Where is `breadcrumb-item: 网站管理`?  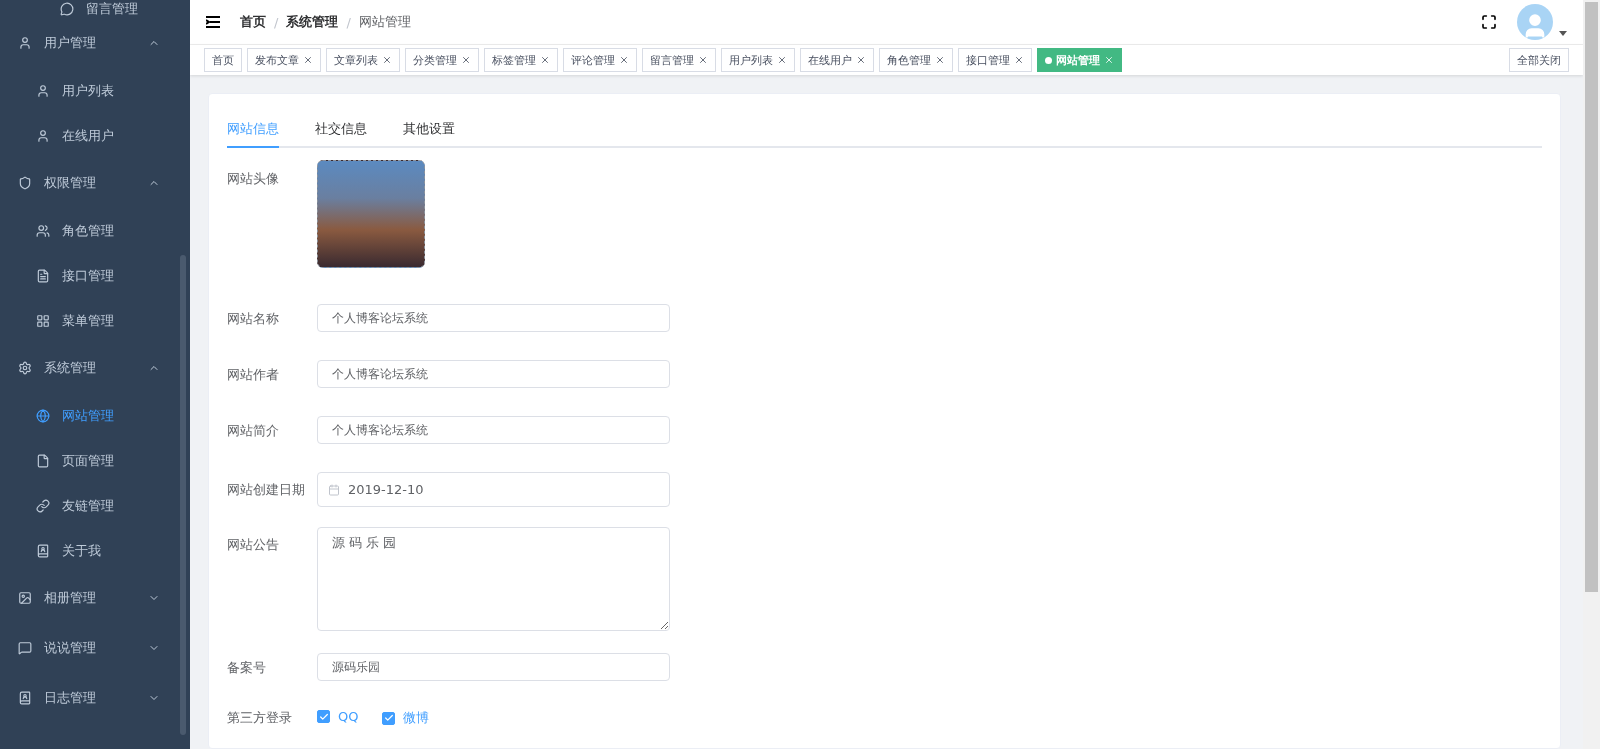 breadcrumb-item: 网站管理 is located at coordinates (384, 22).